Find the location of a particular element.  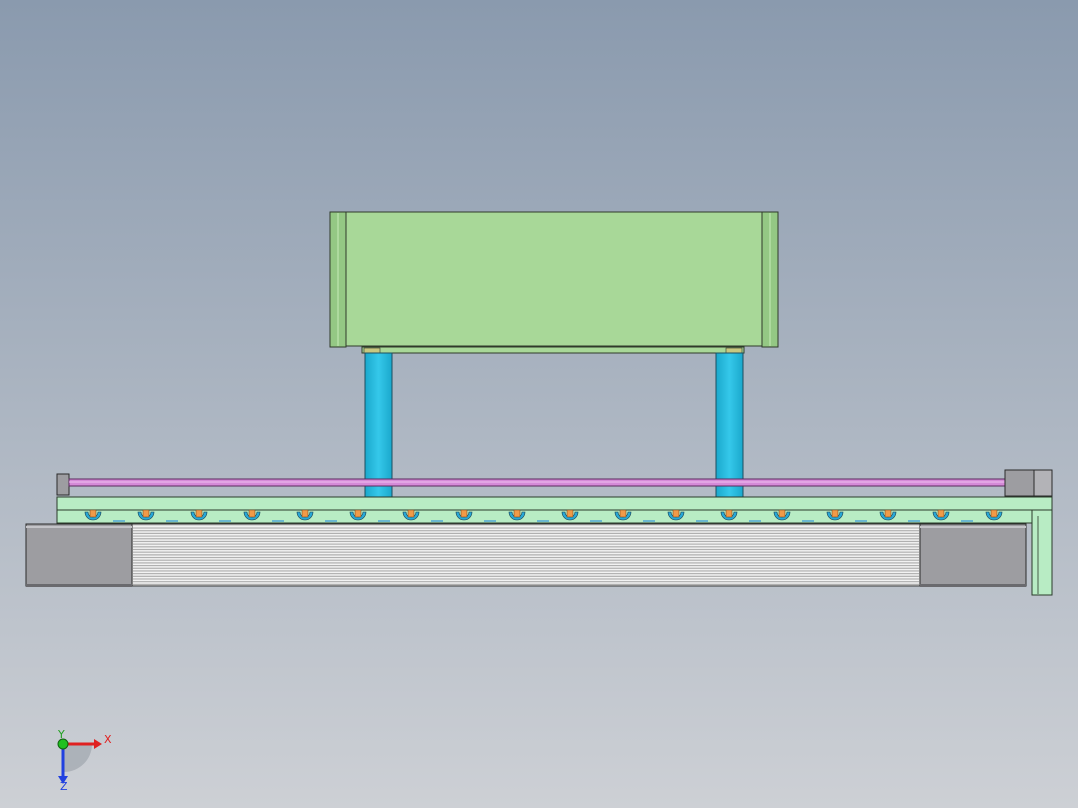

triad-x-label: X is located at coordinates (108, 739).